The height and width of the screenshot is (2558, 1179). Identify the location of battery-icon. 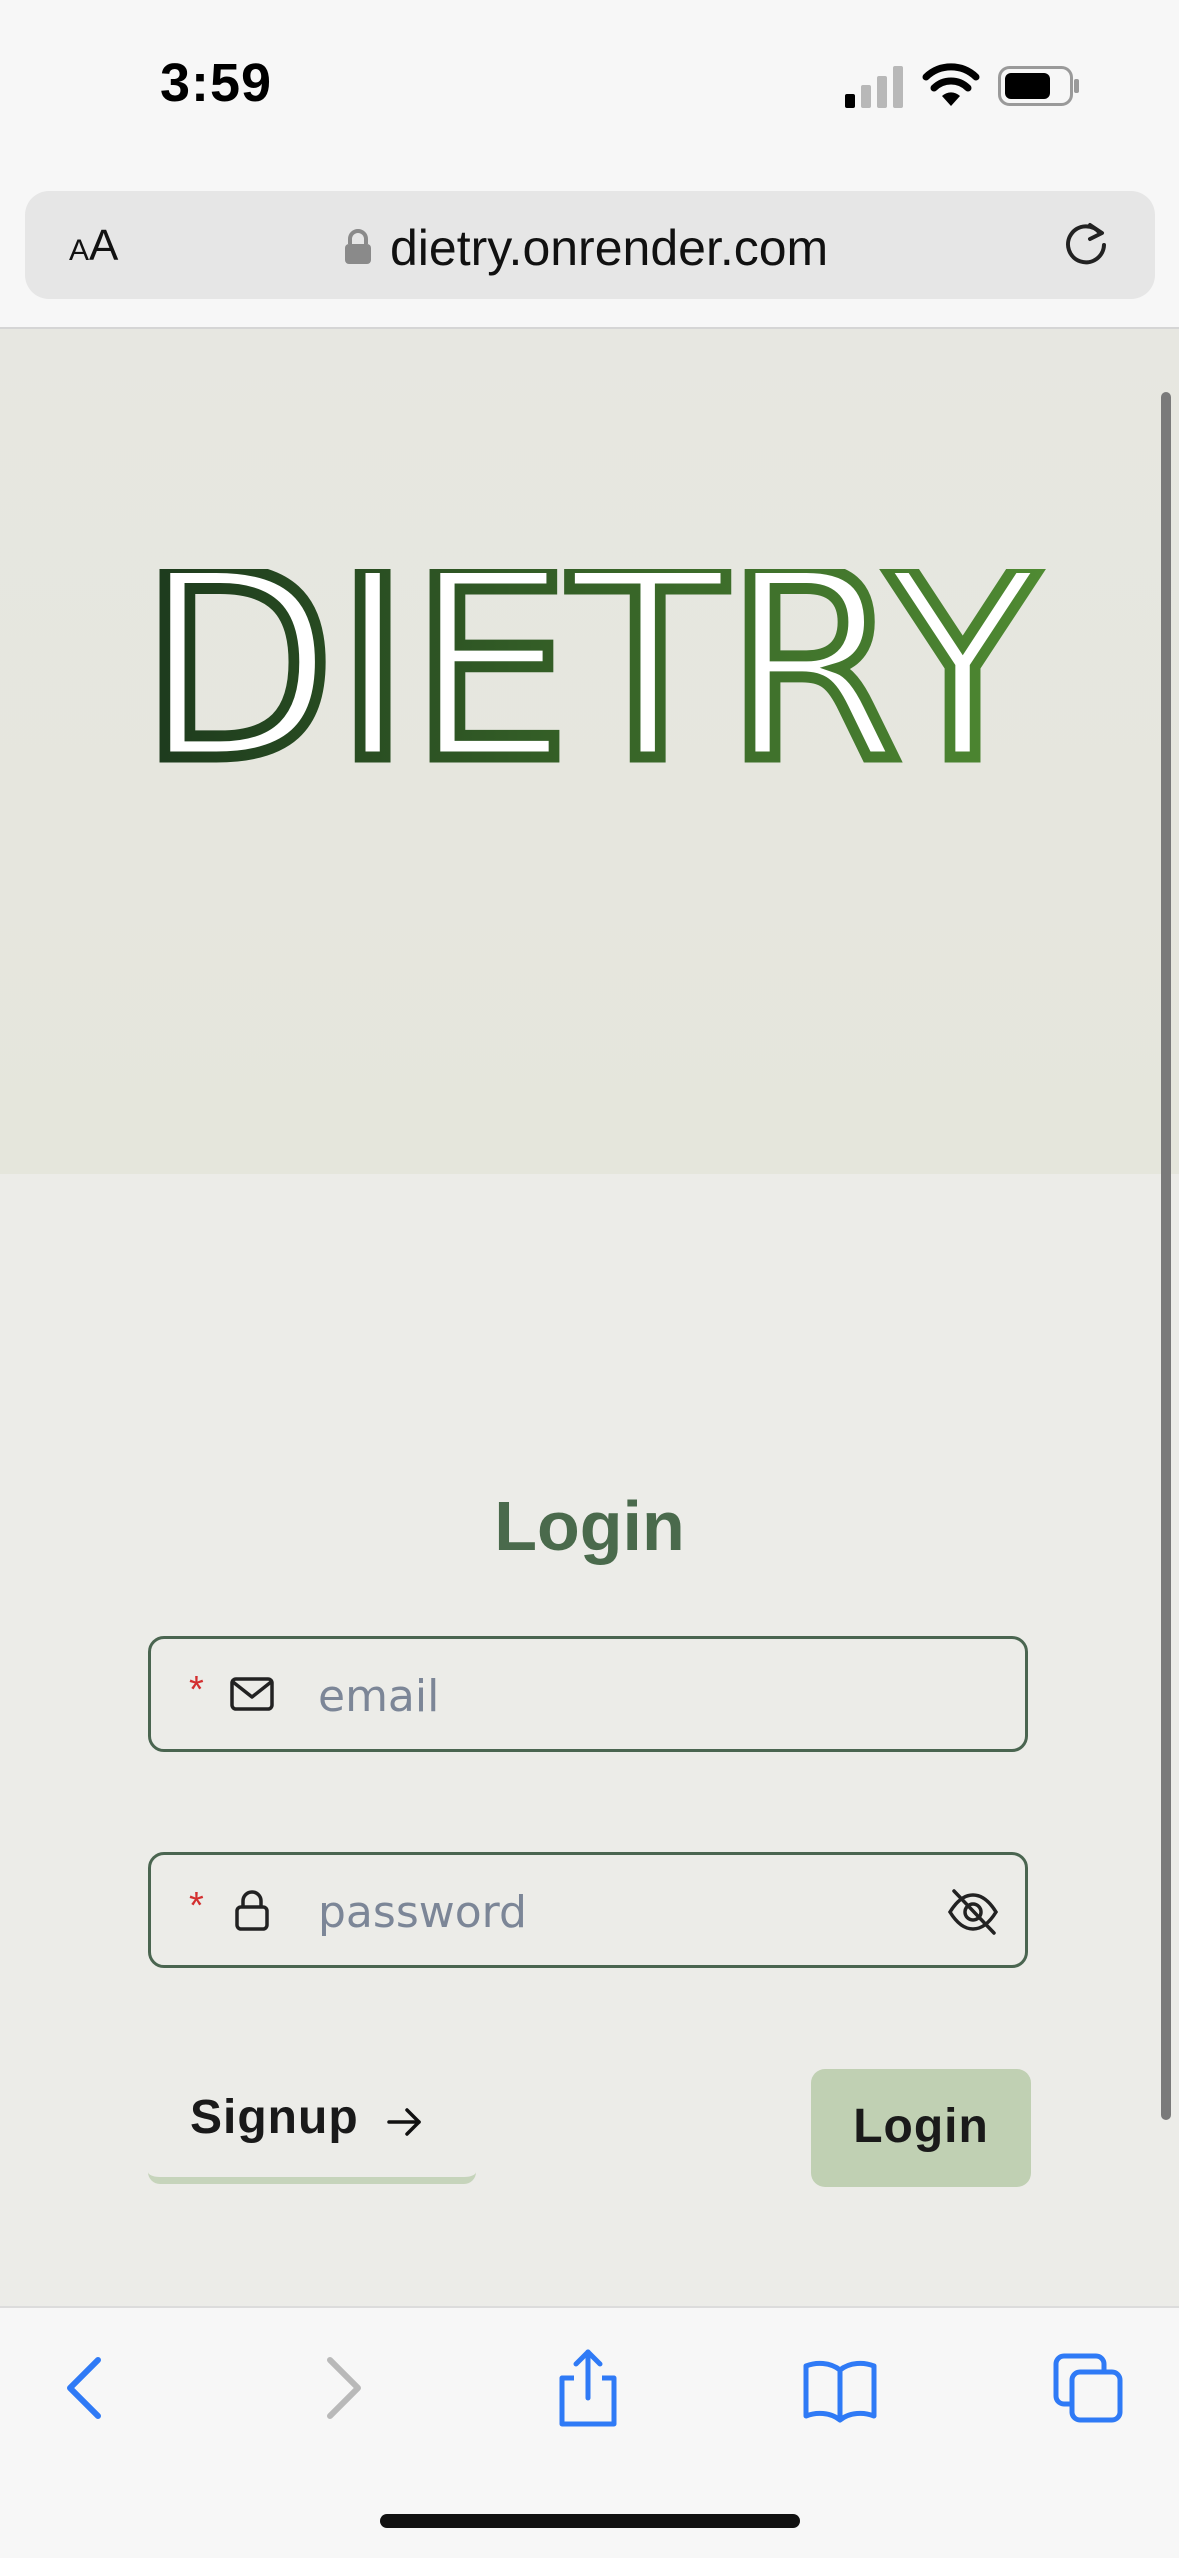
(1038, 86).